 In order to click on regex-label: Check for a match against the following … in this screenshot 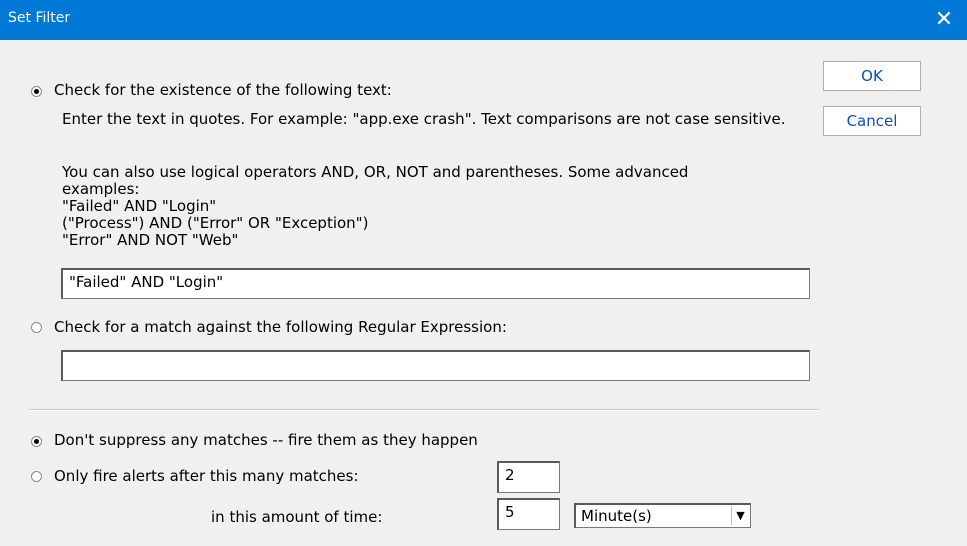, I will do `click(280, 327)`.